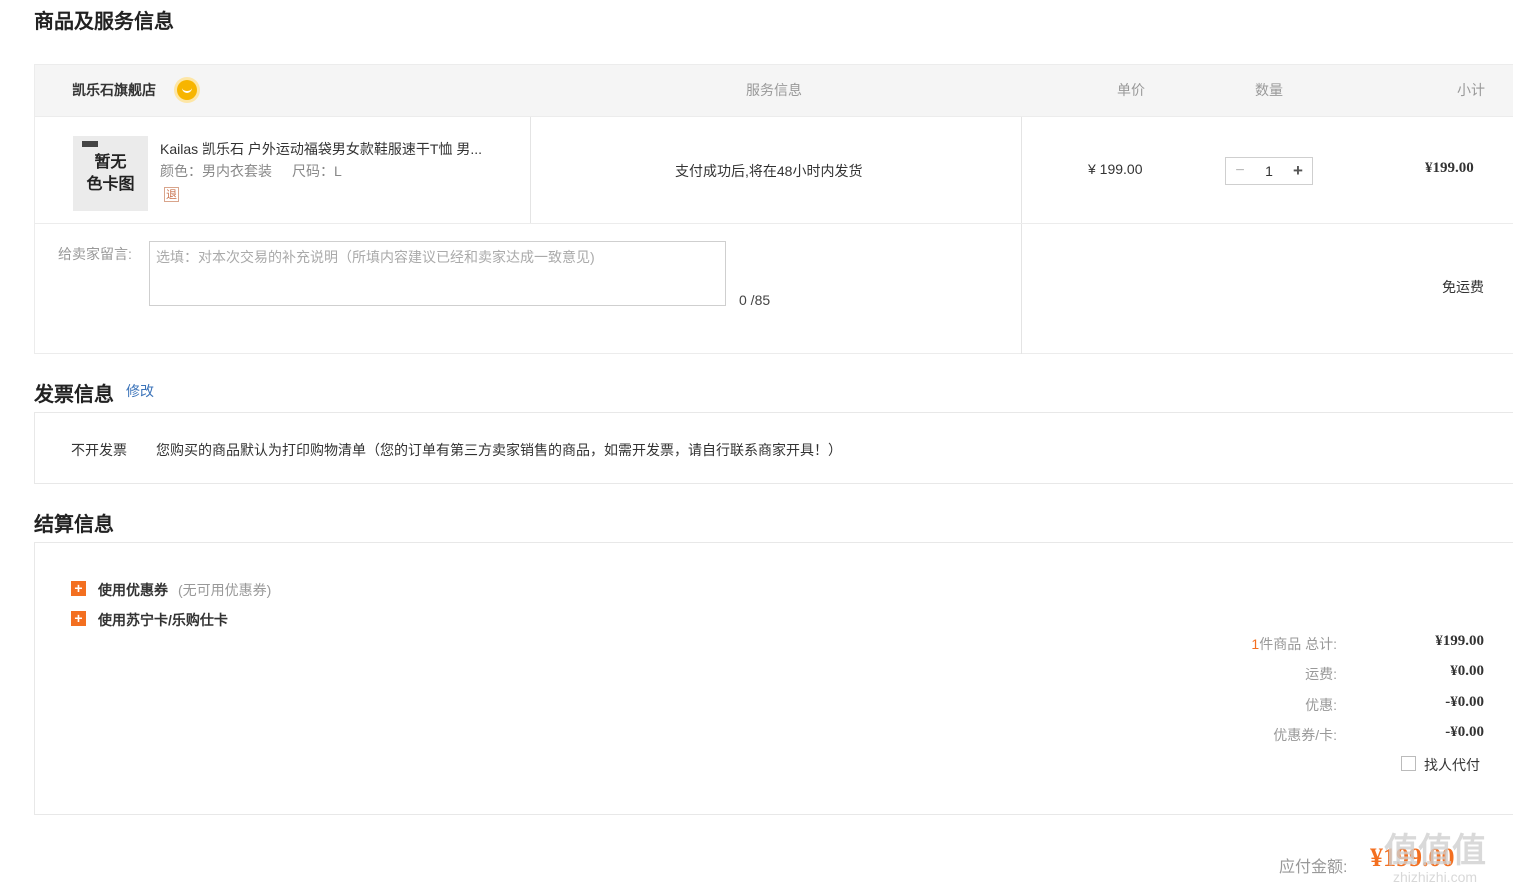 This screenshot has height=893, width=1513. Describe the element at coordinates (110, 173) in the screenshot. I see `product-thumbnail: 暂无 色卡图` at that location.